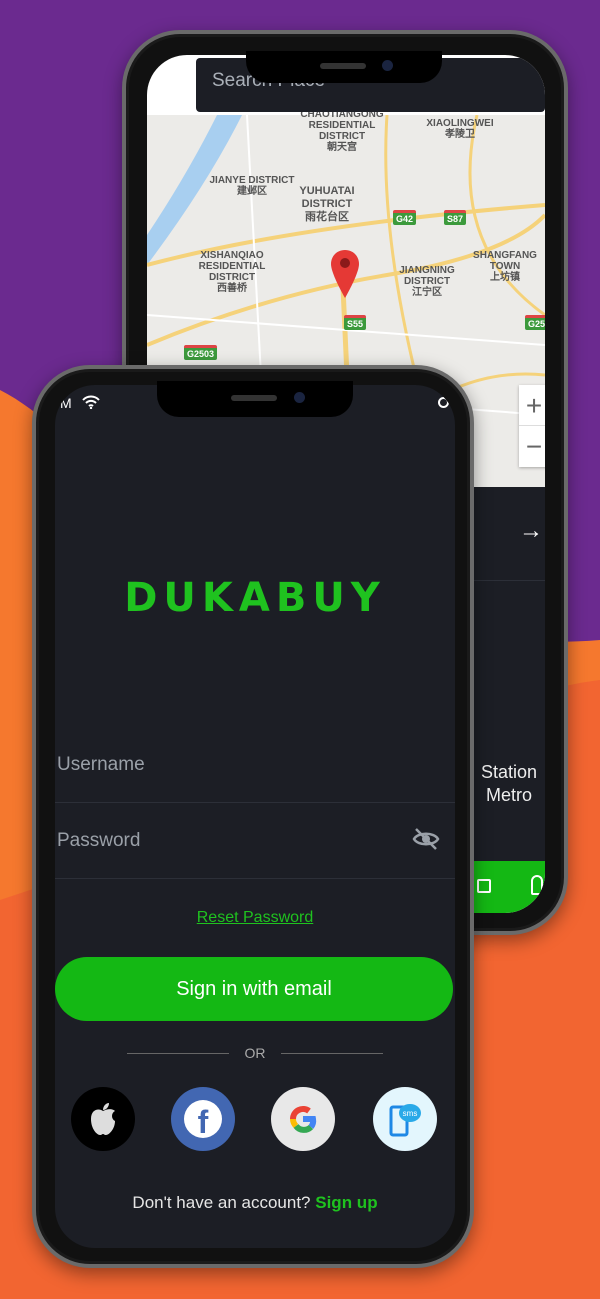 The height and width of the screenshot is (1299, 600). What do you see at coordinates (443, 402) in the screenshot?
I see `status-icon` at bounding box center [443, 402].